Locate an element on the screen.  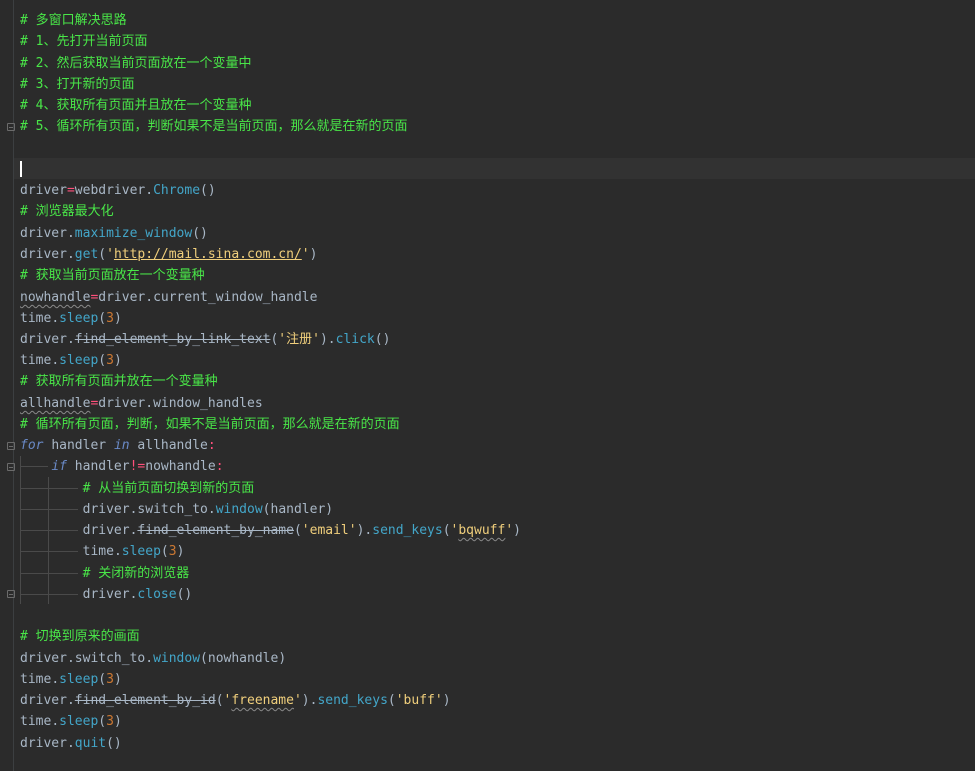
current-line-highlight is located at coordinates (494, 168).